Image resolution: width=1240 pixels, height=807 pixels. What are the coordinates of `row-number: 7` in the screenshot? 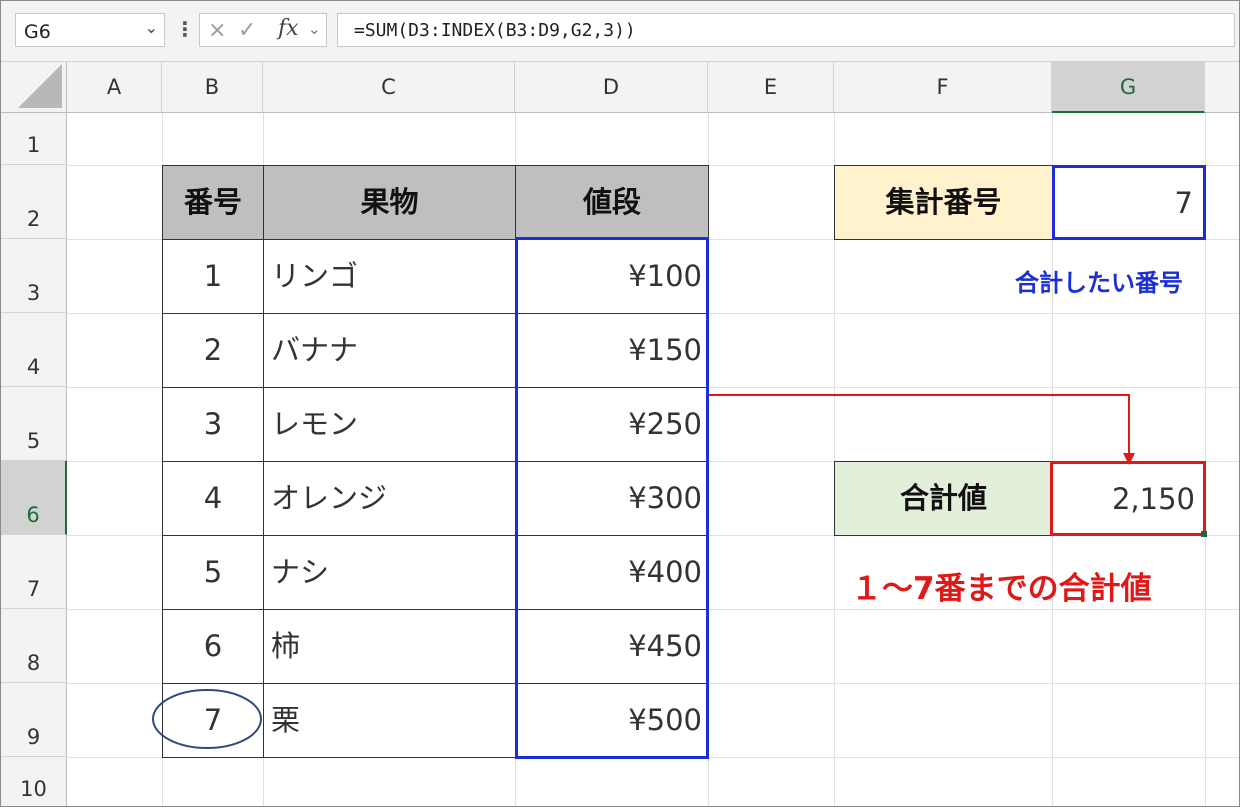 It's located at (33, 589).